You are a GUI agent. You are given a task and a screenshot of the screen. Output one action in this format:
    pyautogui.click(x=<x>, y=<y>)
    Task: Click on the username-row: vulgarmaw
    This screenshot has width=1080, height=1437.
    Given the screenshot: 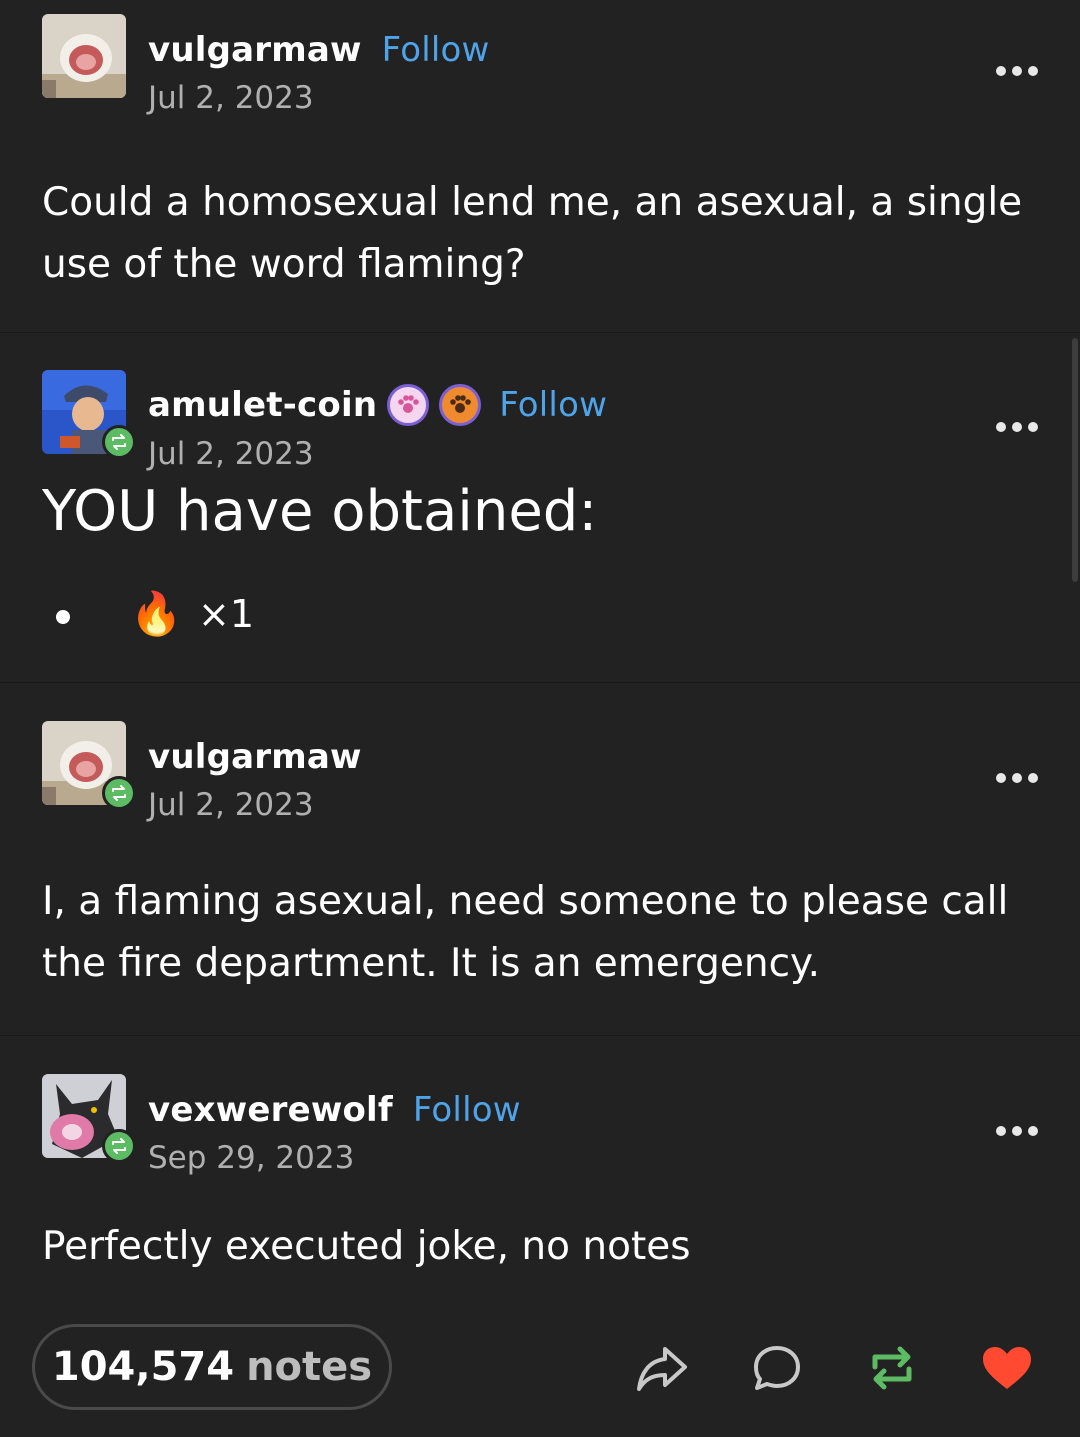 What is the action you would take?
    pyautogui.click(x=255, y=757)
    